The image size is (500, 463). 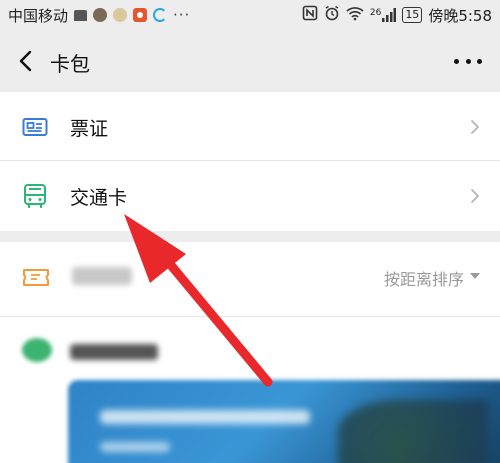 I want to click on row-divider, so click(x=250, y=316).